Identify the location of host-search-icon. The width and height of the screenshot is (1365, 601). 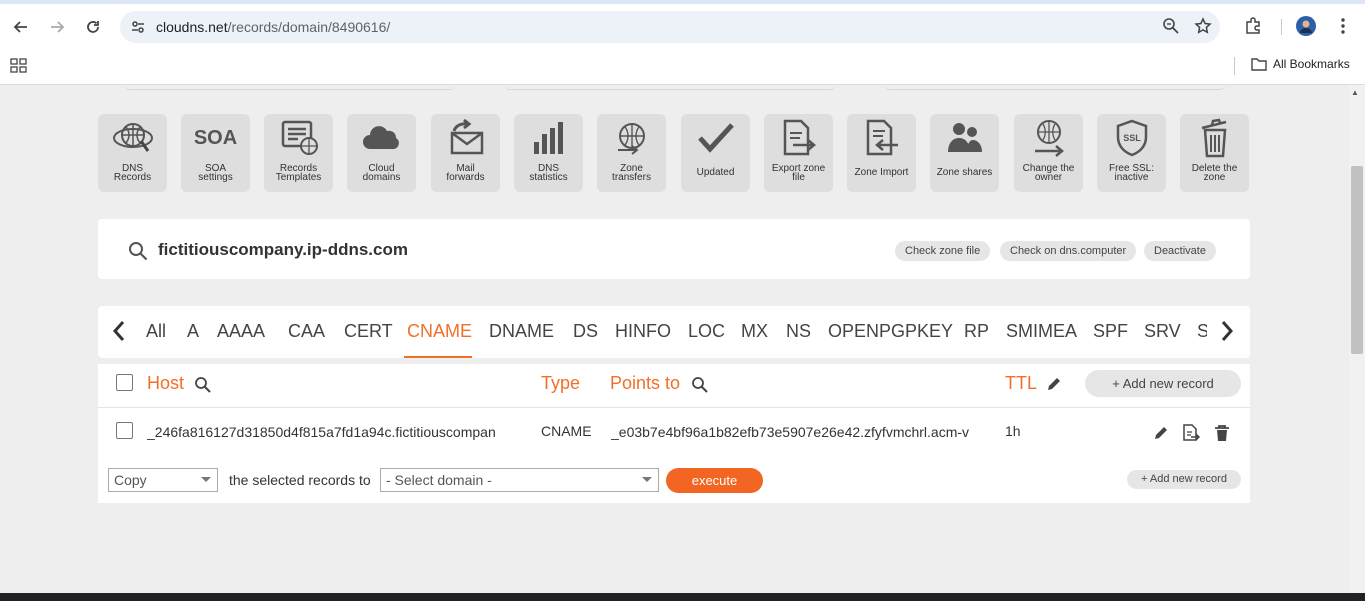
(203, 385).